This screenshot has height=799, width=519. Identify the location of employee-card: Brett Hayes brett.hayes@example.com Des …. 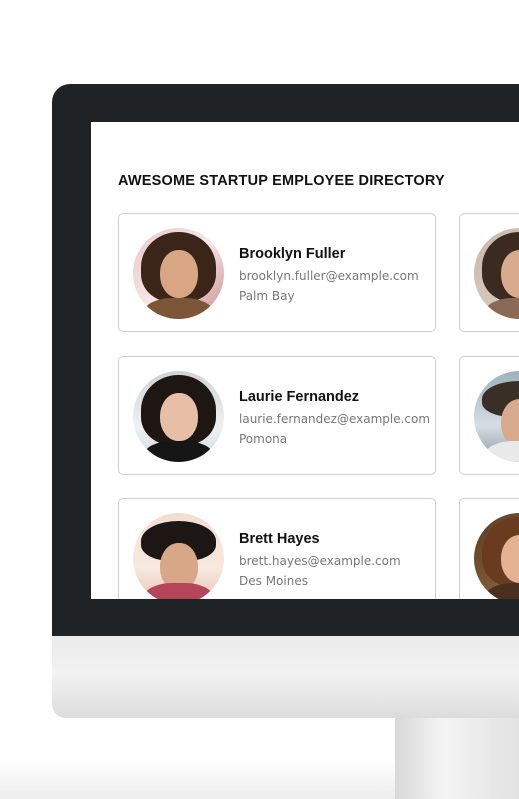
(277, 548).